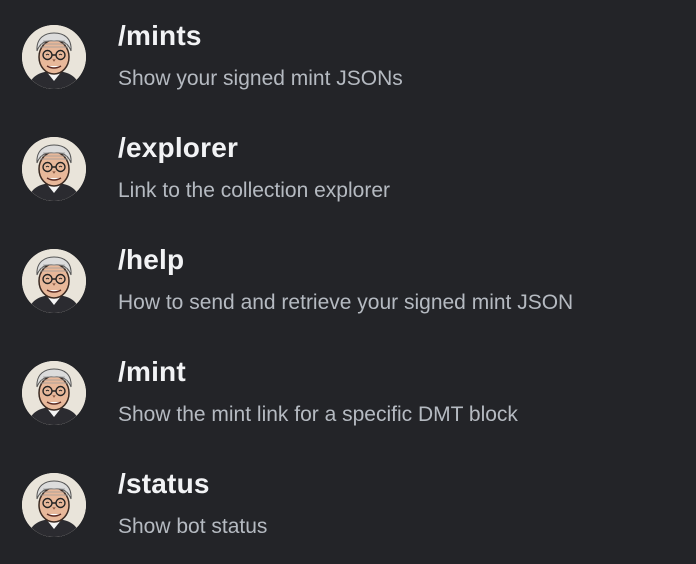 The width and height of the screenshot is (696, 564). I want to click on command-name: /mints, so click(160, 35).